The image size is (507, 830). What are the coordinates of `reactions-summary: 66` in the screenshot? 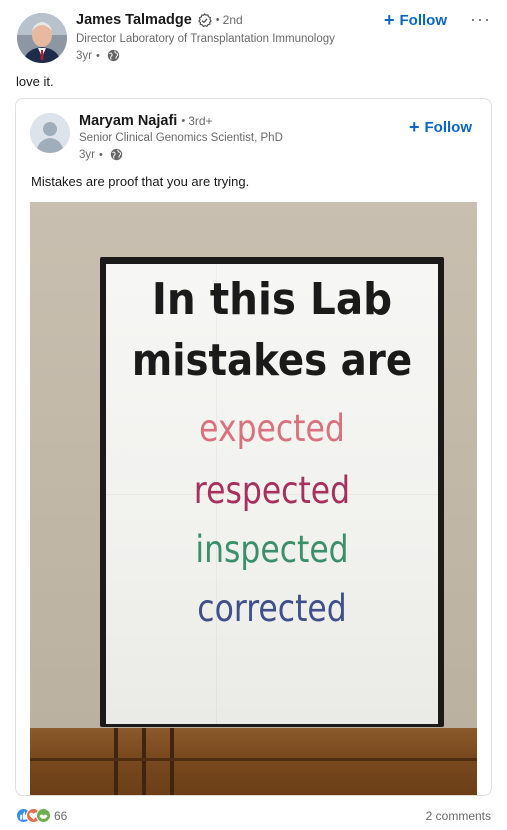 It's located at (41, 815).